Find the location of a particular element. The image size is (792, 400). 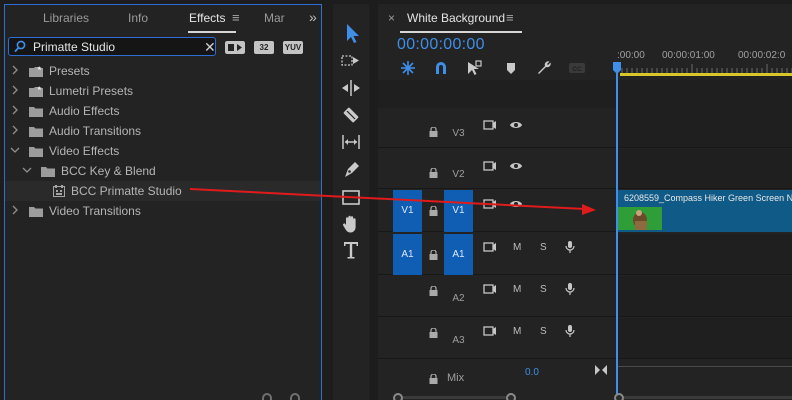

snap-magnet-icon is located at coordinates (441, 68).